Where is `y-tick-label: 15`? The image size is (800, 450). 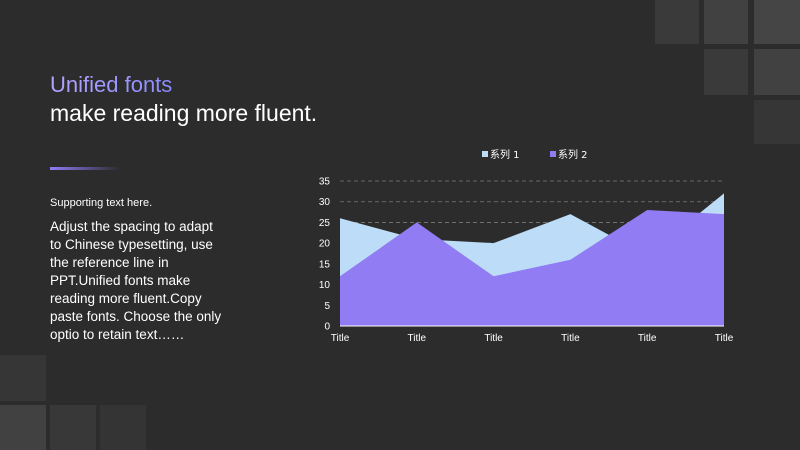
y-tick-label: 15 is located at coordinates (325, 264).